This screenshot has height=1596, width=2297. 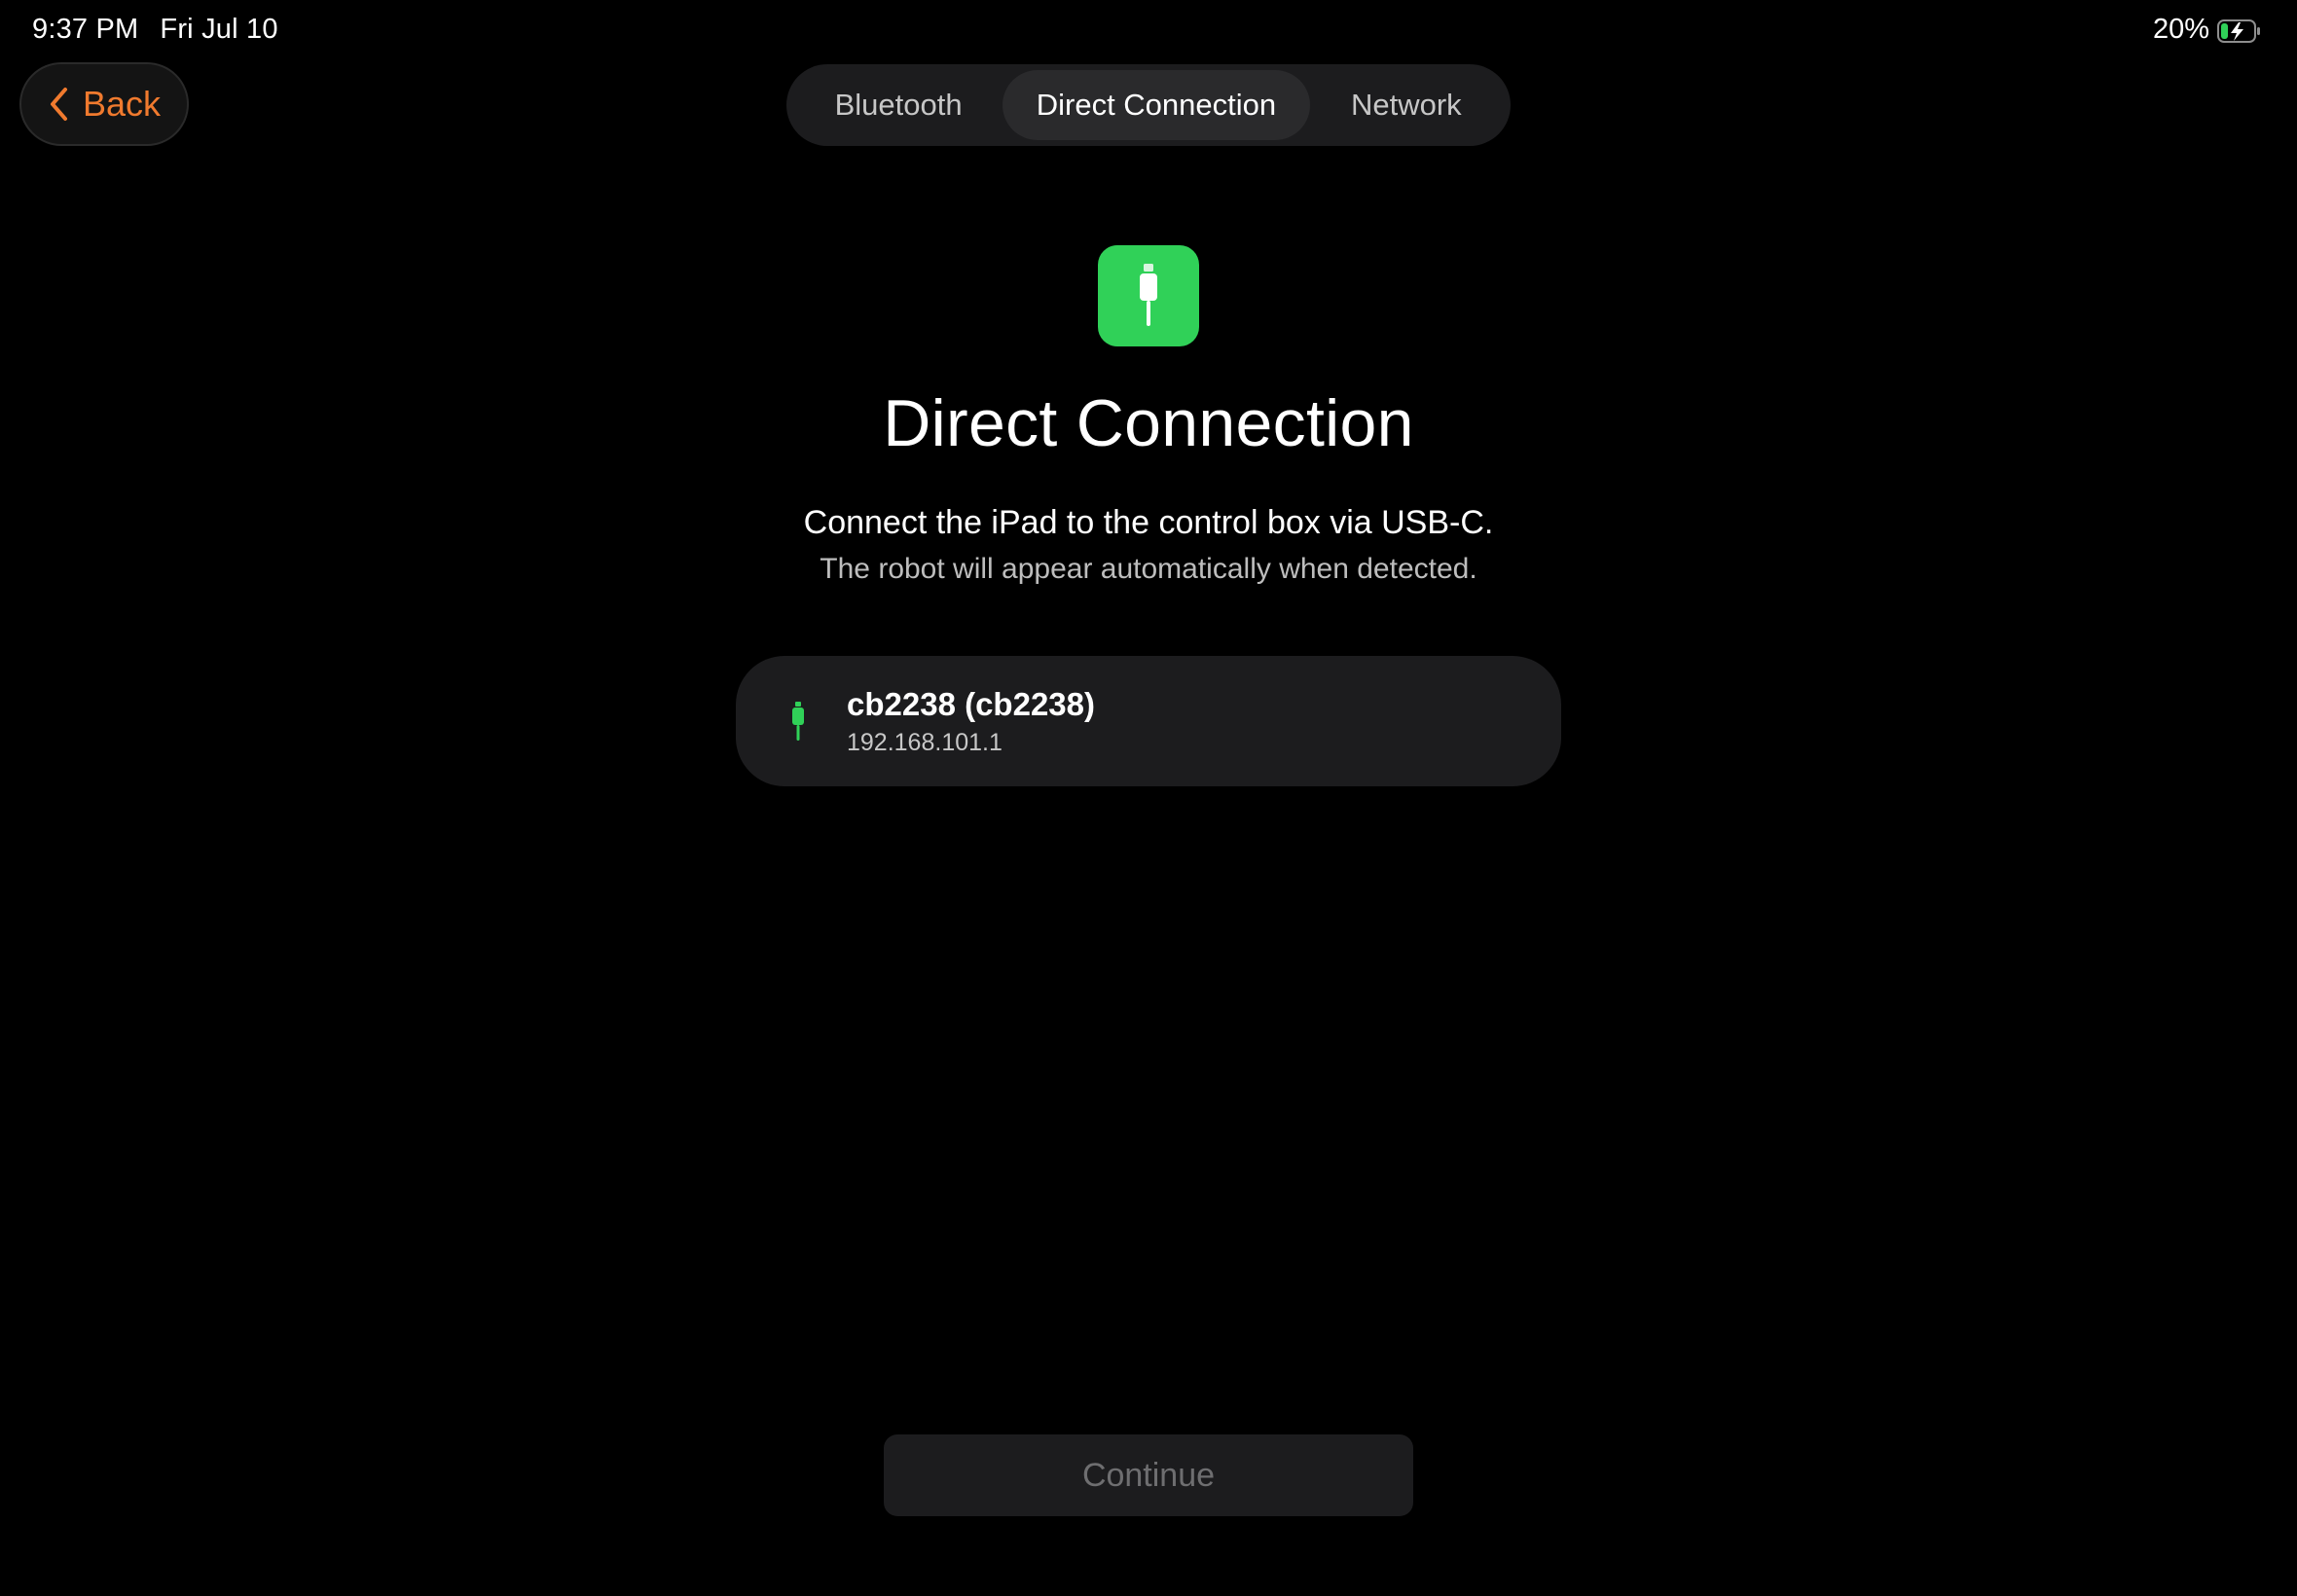 What do you see at coordinates (1148, 1475) in the screenshot?
I see `continue-button: Continue` at bounding box center [1148, 1475].